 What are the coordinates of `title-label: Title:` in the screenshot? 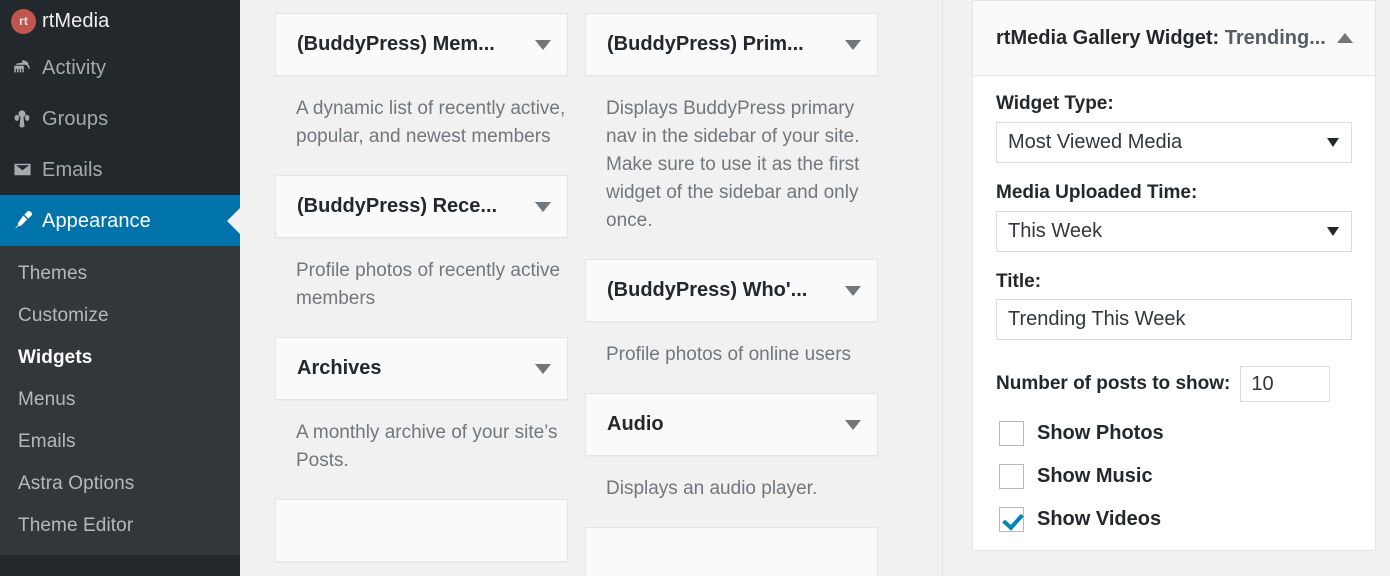 It's located at (1019, 281).